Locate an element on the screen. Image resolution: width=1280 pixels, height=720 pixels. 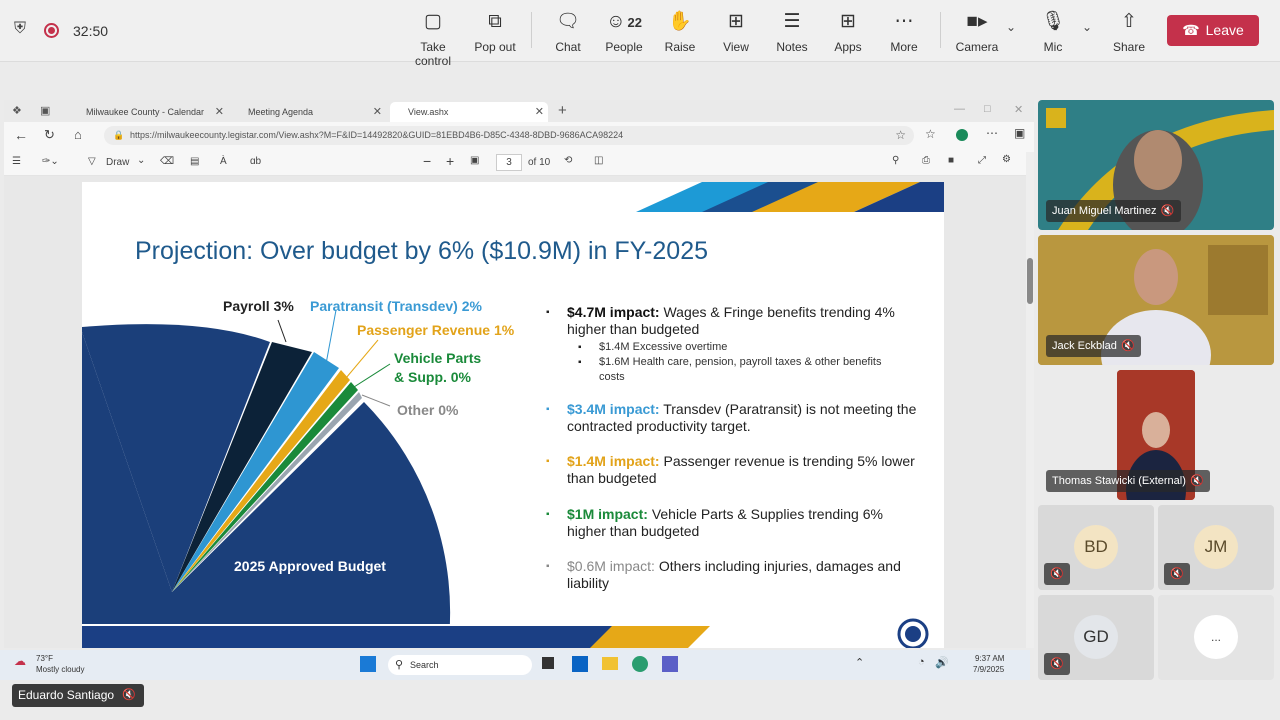
minimize-icon: — is located at coordinates (959, 109).